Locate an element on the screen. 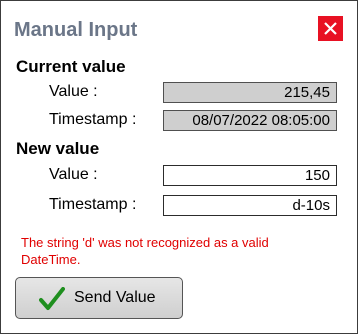 The image size is (358, 334). new-value-heading: New value is located at coordinates (58, 148).